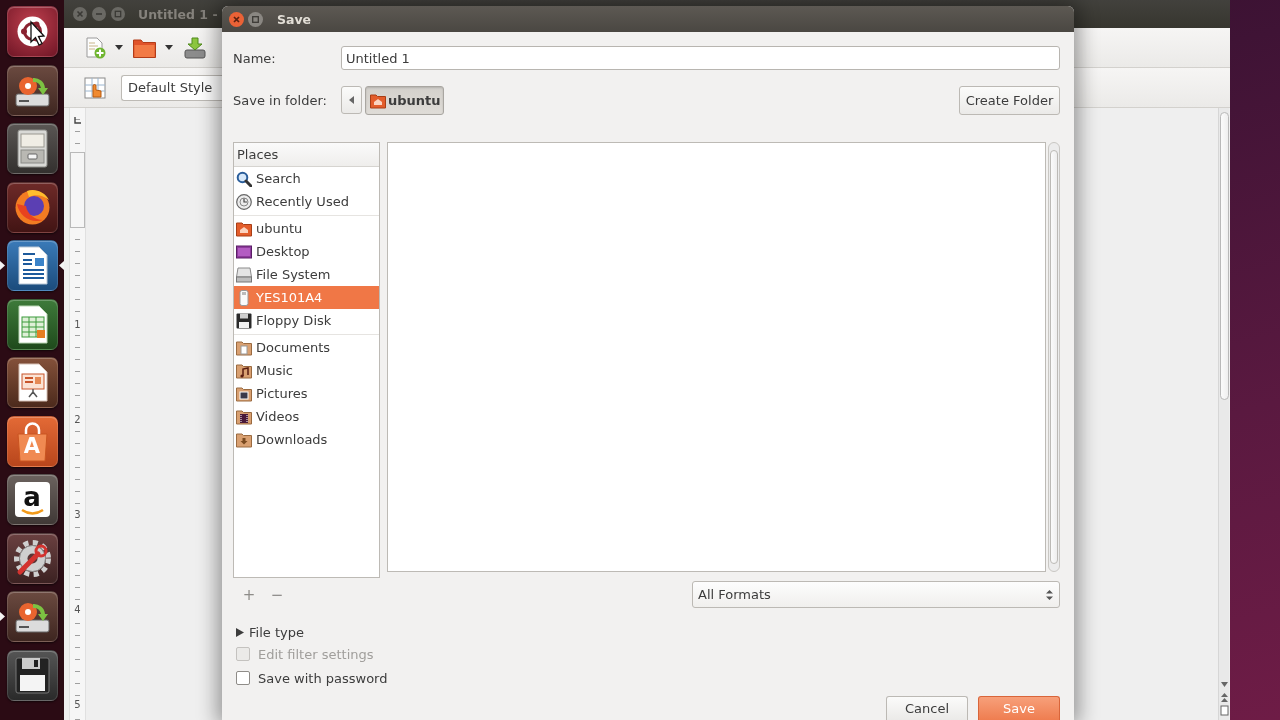 The height and width of the screenshot is (720, 1280). What do you see at coordinates (1049, 594) in the screenshot?
I see `up-down-arrows-icon` at bounding box center [1049, 594].